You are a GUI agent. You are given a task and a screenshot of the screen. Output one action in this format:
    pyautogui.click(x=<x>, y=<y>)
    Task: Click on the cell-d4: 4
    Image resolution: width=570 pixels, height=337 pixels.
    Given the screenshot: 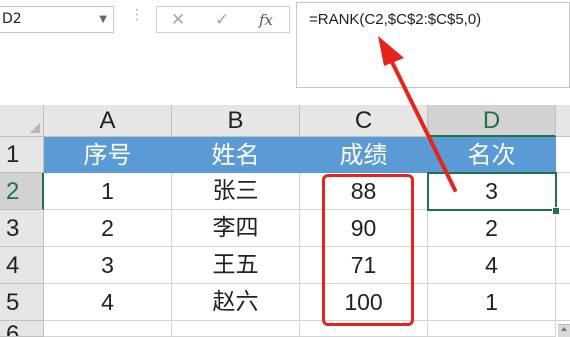 What is the action you would take?
    pyautogui.click(x=492, y=265)
    